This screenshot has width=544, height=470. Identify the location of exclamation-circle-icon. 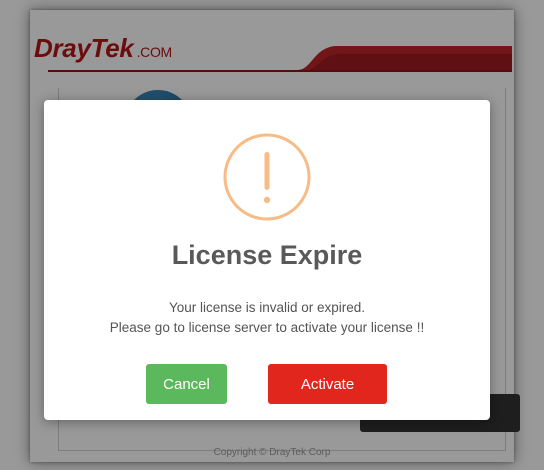
(267, 177).